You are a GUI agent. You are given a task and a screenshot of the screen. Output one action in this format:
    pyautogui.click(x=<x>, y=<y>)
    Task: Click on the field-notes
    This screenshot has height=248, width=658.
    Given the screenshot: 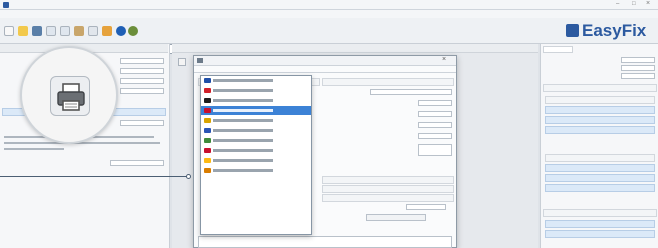 What is the action you would take?
    pyautogui.click(x=435, y=150)
    